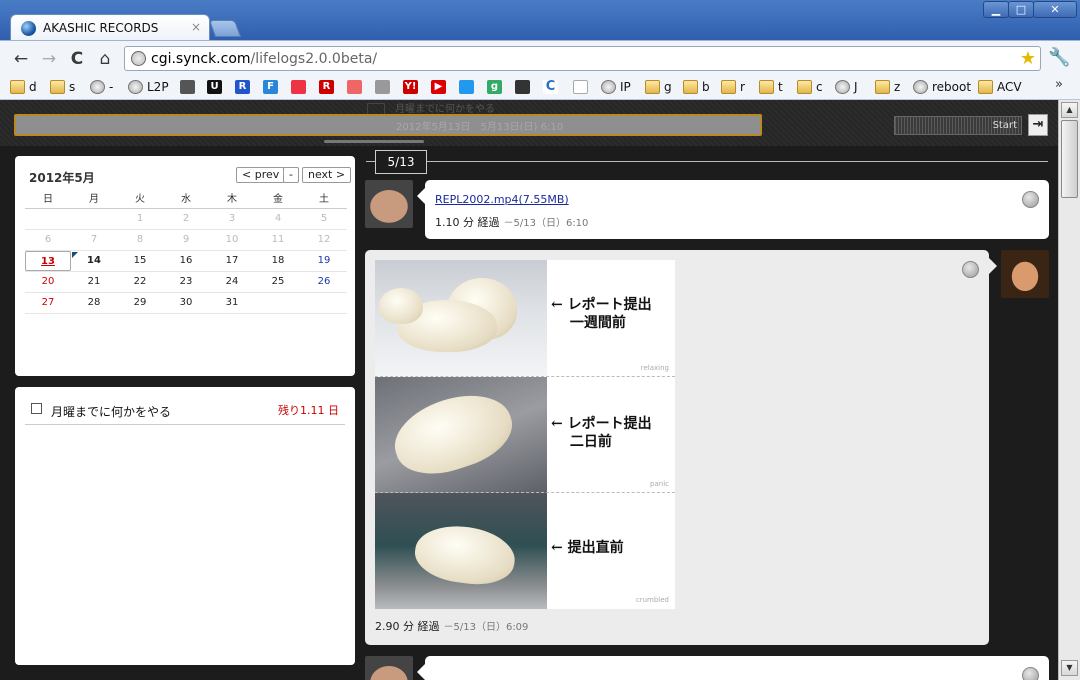 The height and width of the screenshot is (680, 1080). I want to click on calendar-day: 19, so click(324, 261).